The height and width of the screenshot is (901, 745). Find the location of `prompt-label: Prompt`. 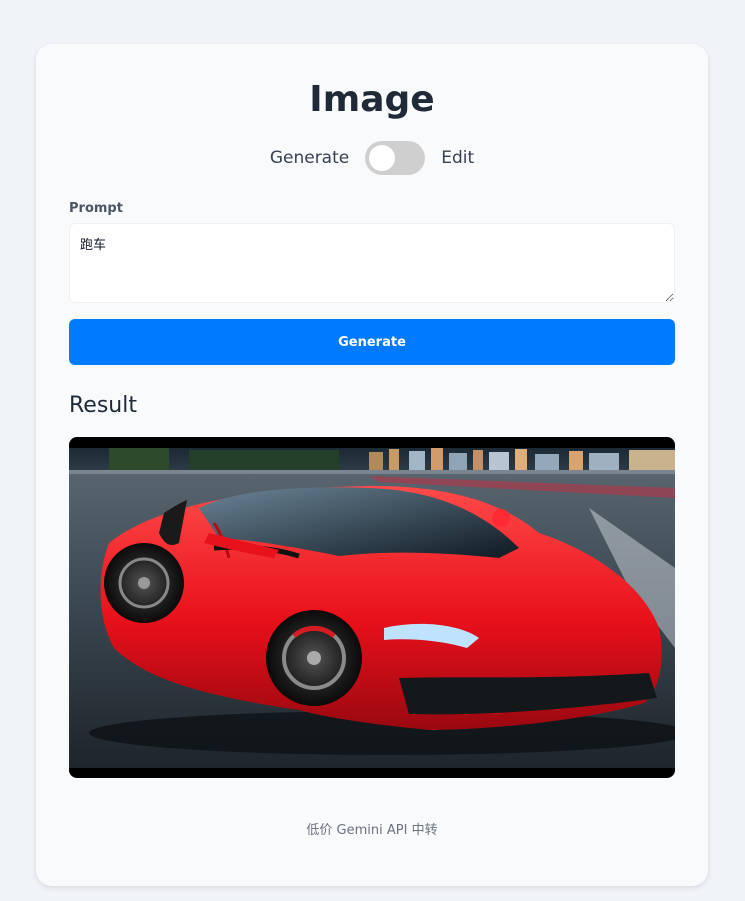

prompt-label: Prompt is located at coordinates (96, 208).